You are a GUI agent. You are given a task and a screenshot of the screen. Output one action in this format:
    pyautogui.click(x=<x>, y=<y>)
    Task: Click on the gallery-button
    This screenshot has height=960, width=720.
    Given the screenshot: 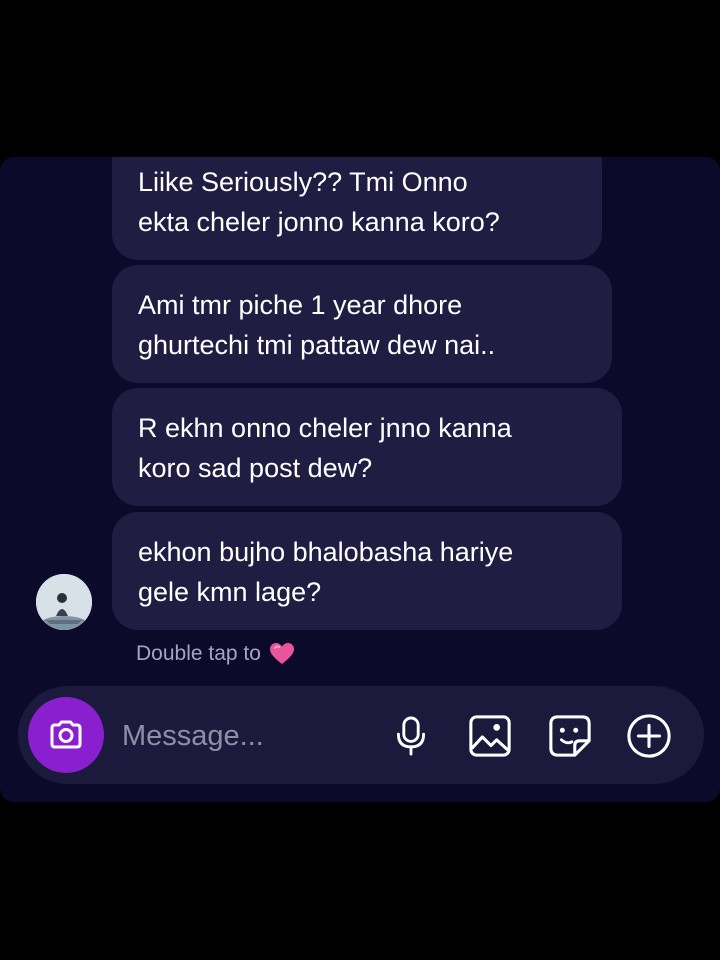 What is the action you would take?
    pyautogui.click(x=490, y=736)
    